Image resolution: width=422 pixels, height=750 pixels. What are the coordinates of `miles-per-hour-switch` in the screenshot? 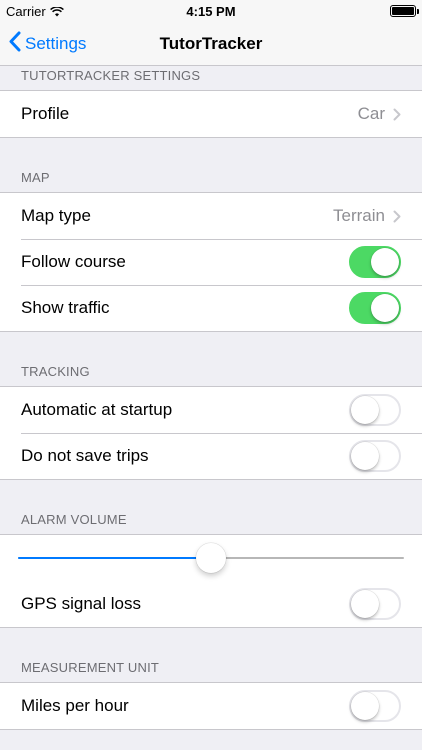 It's located at (375, 706).